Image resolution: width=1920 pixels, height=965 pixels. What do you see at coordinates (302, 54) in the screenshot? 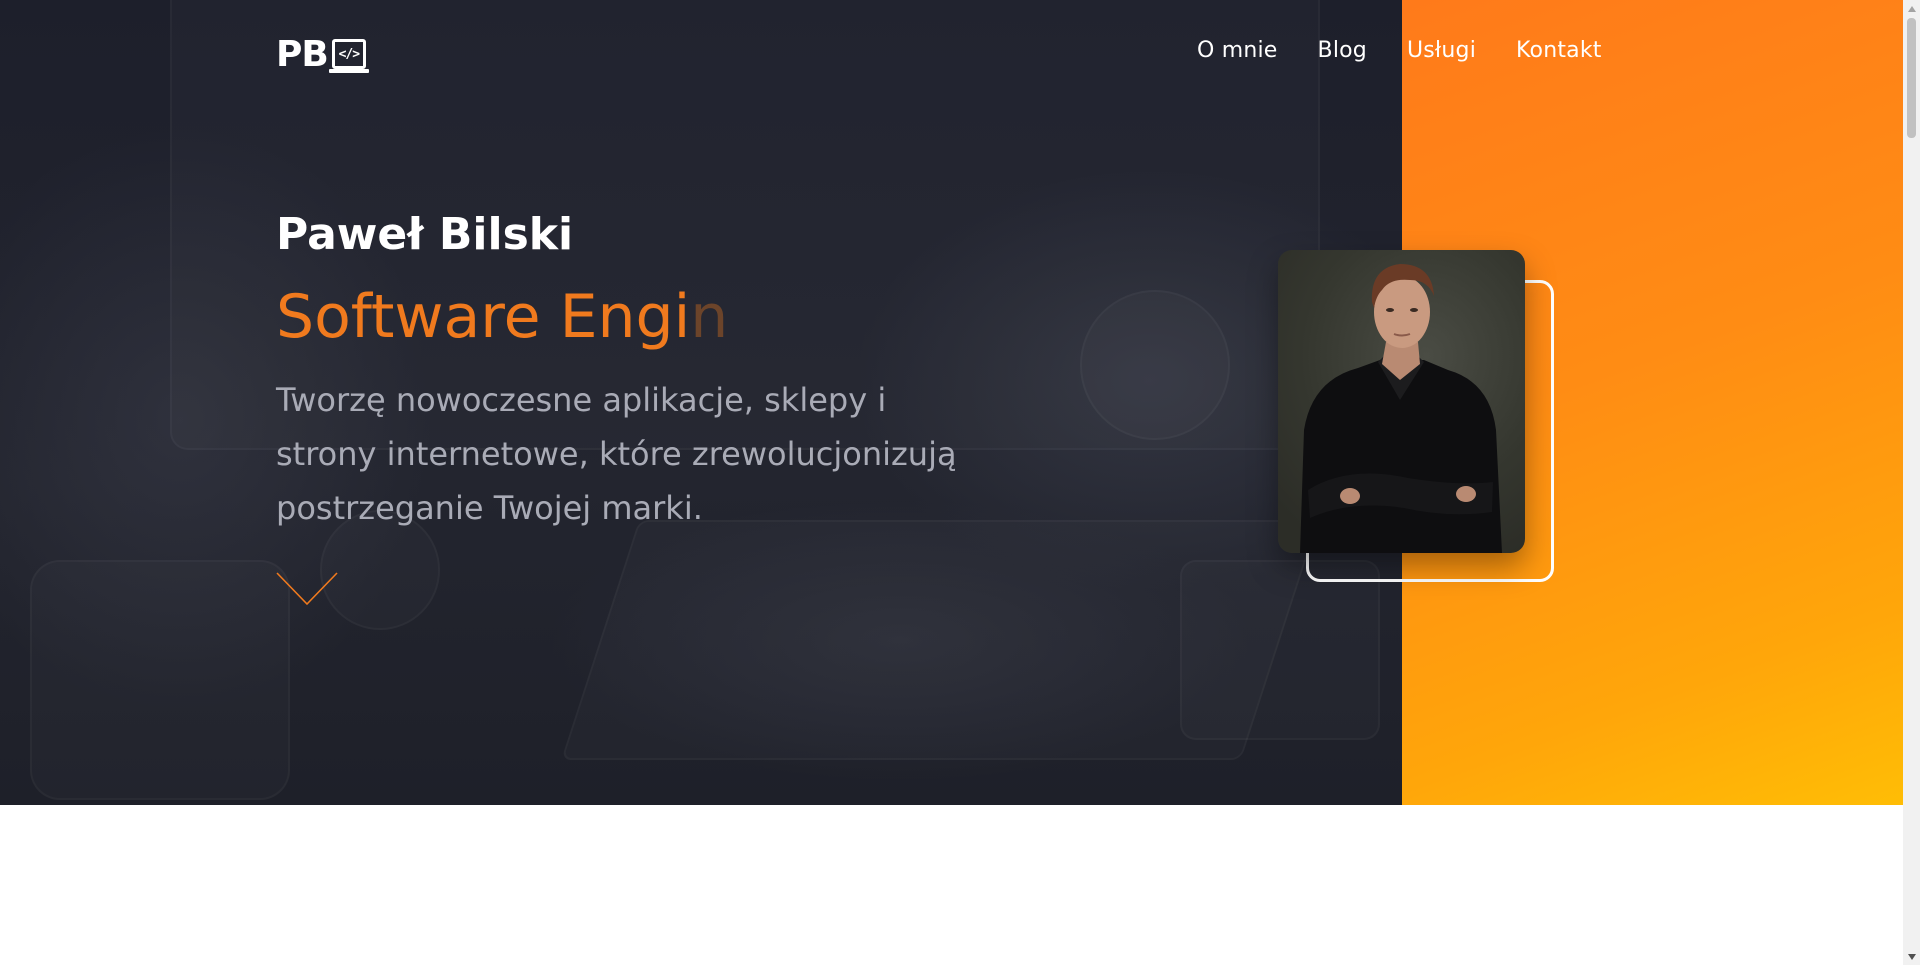
I see `logo-letters: PB` at bounding box center [302, 54].